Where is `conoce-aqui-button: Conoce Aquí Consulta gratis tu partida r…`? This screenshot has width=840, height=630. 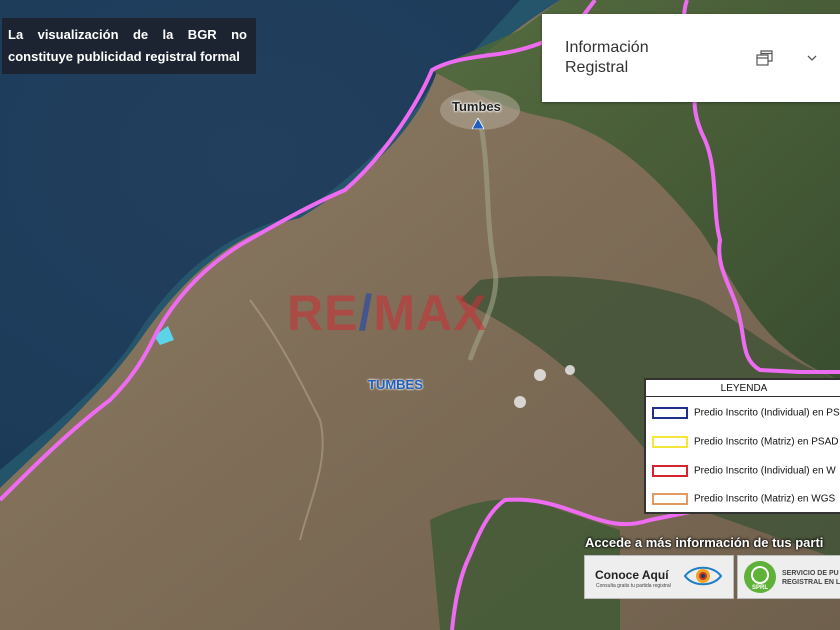
conoce-aqui-button: Conoce Aquí Consulta gratis tu partida r… is located at coordinates (659, 577).